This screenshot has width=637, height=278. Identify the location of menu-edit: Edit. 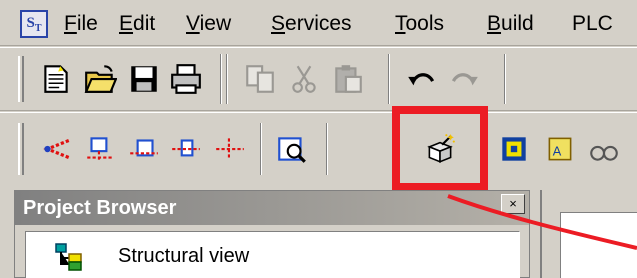
(137, 24).